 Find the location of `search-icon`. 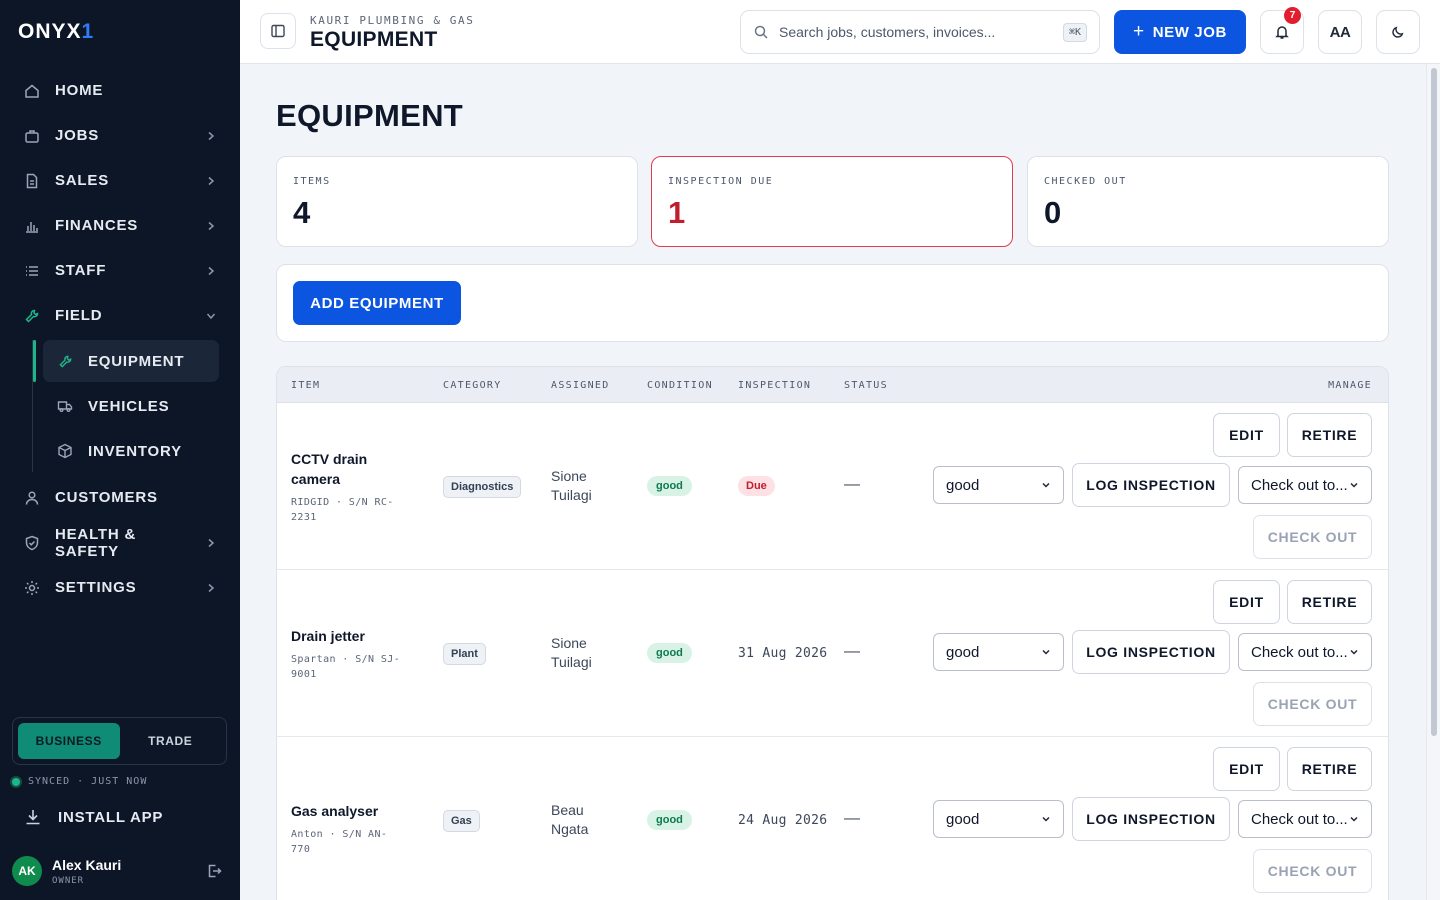

search-icon is located at coordinates (761, 32).